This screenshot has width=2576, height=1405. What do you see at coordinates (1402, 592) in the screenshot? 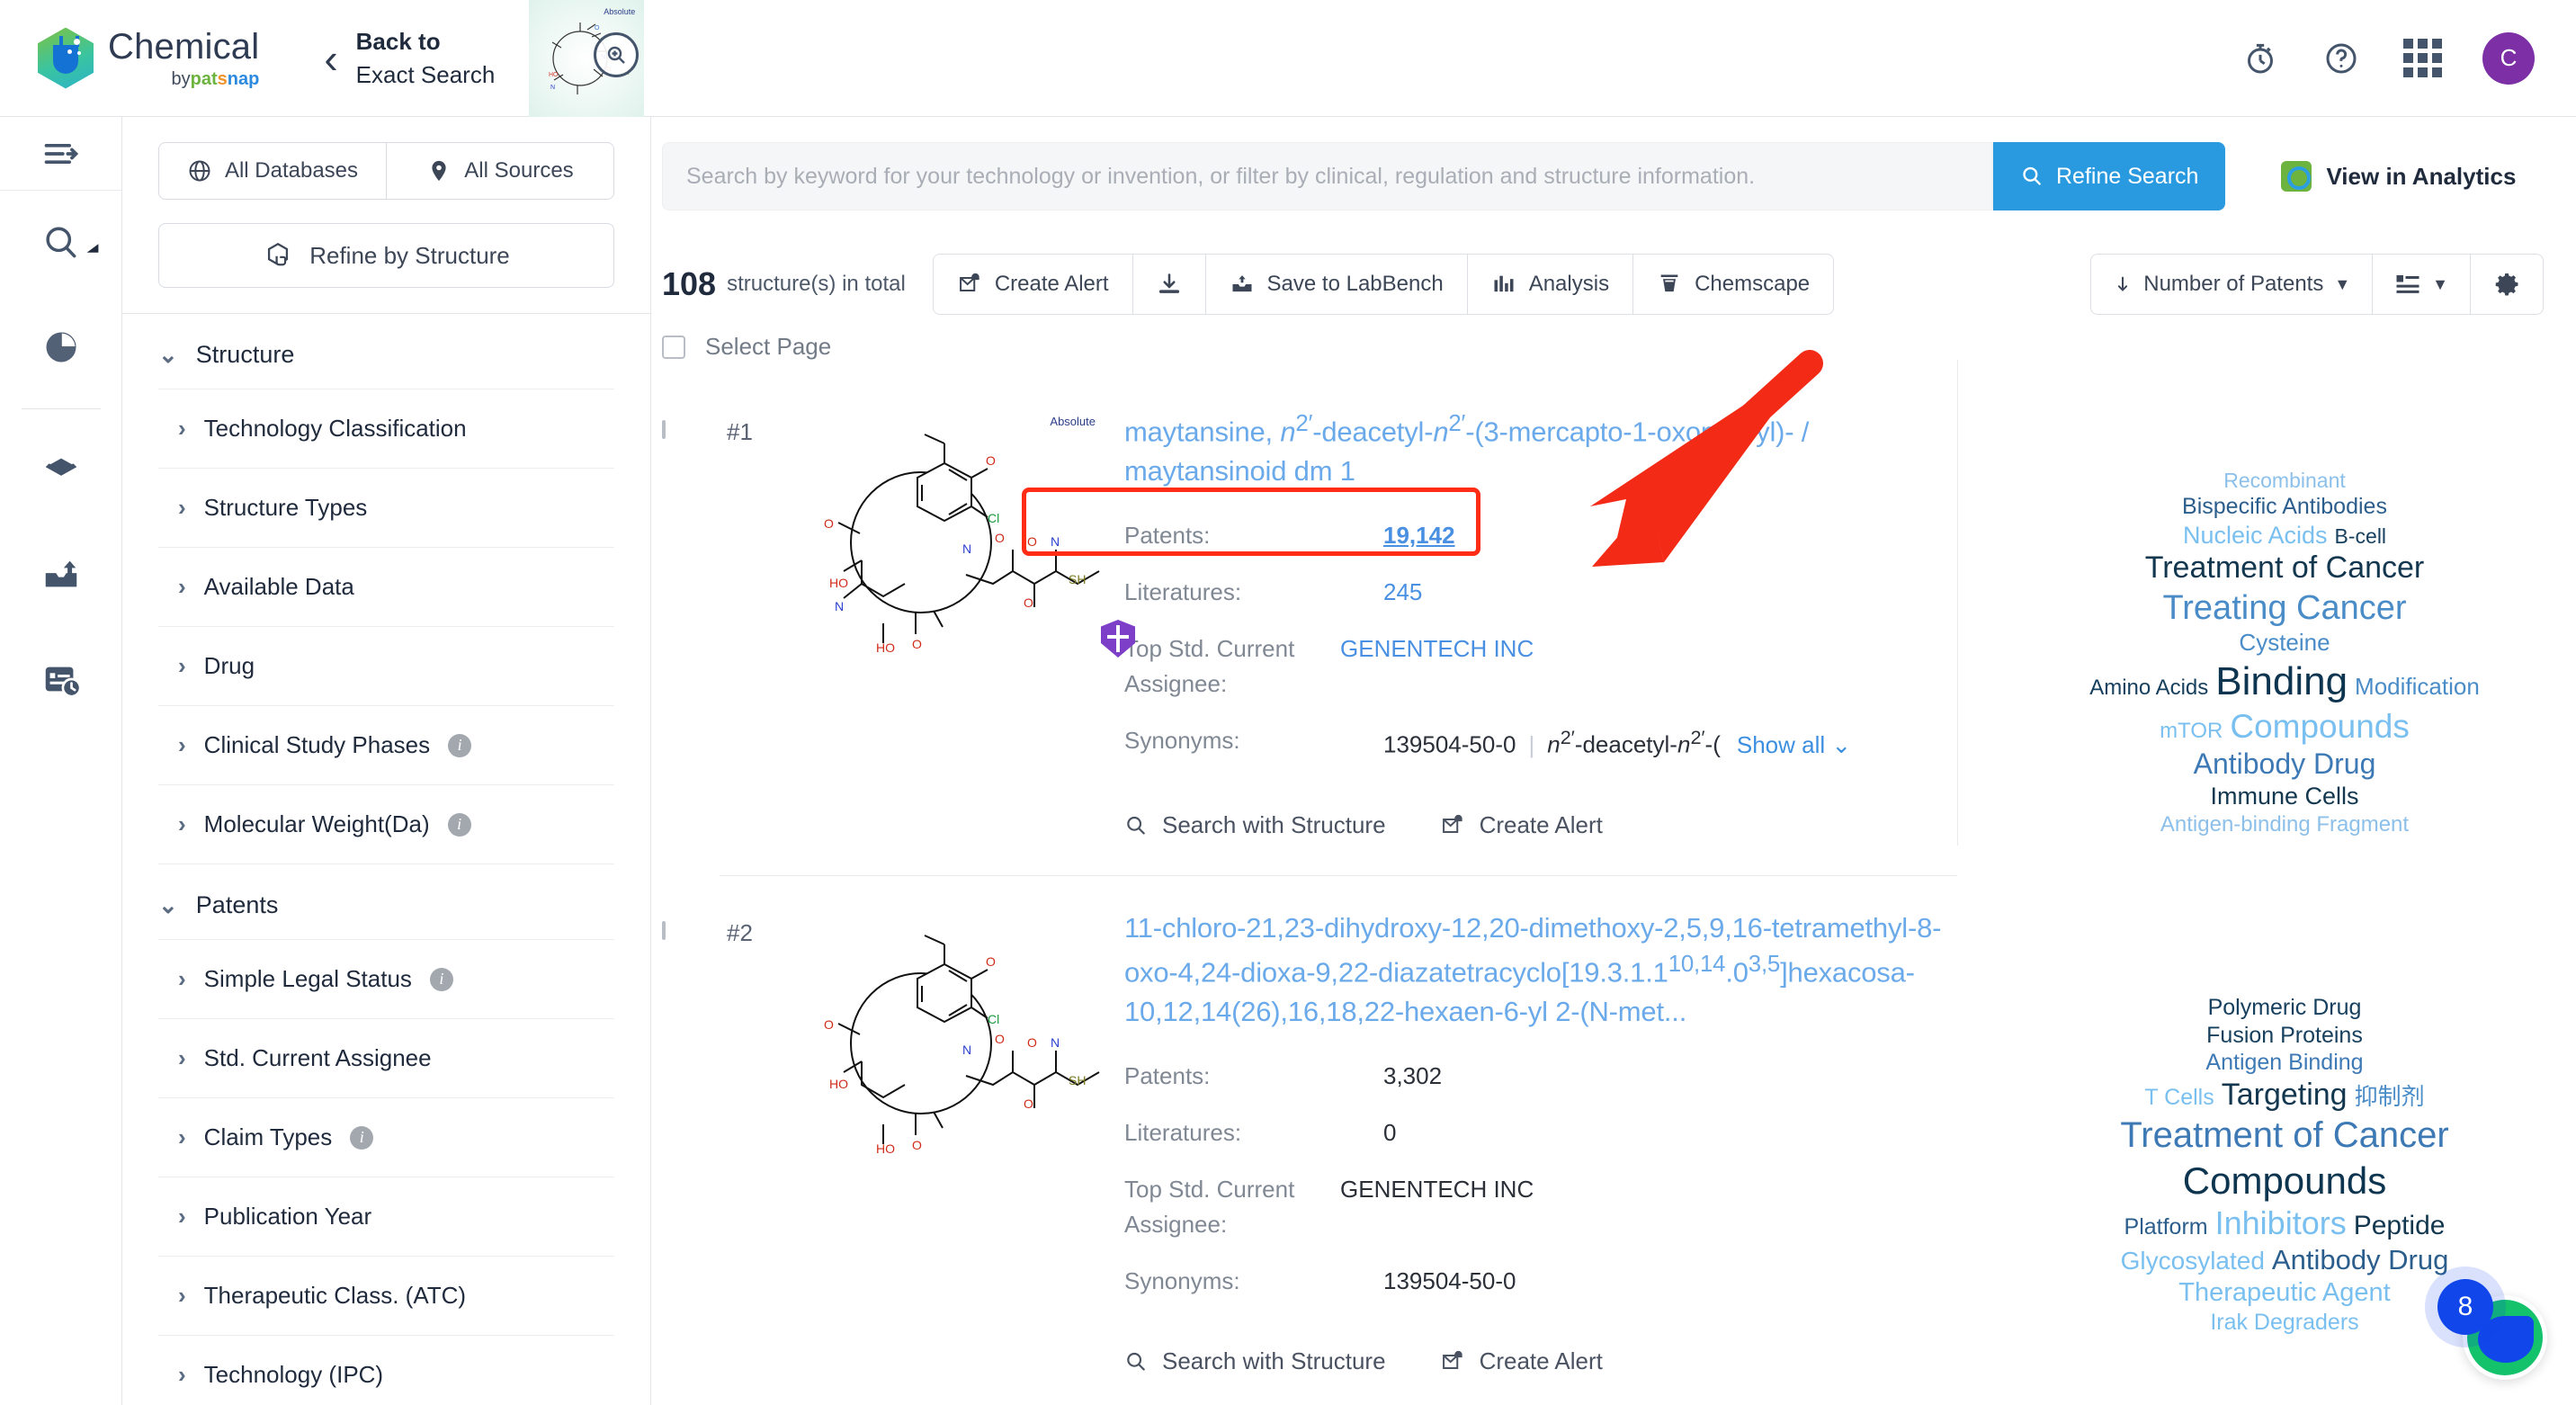
I see `literatures-count-link: 245` at bounding box center [1402, 592].